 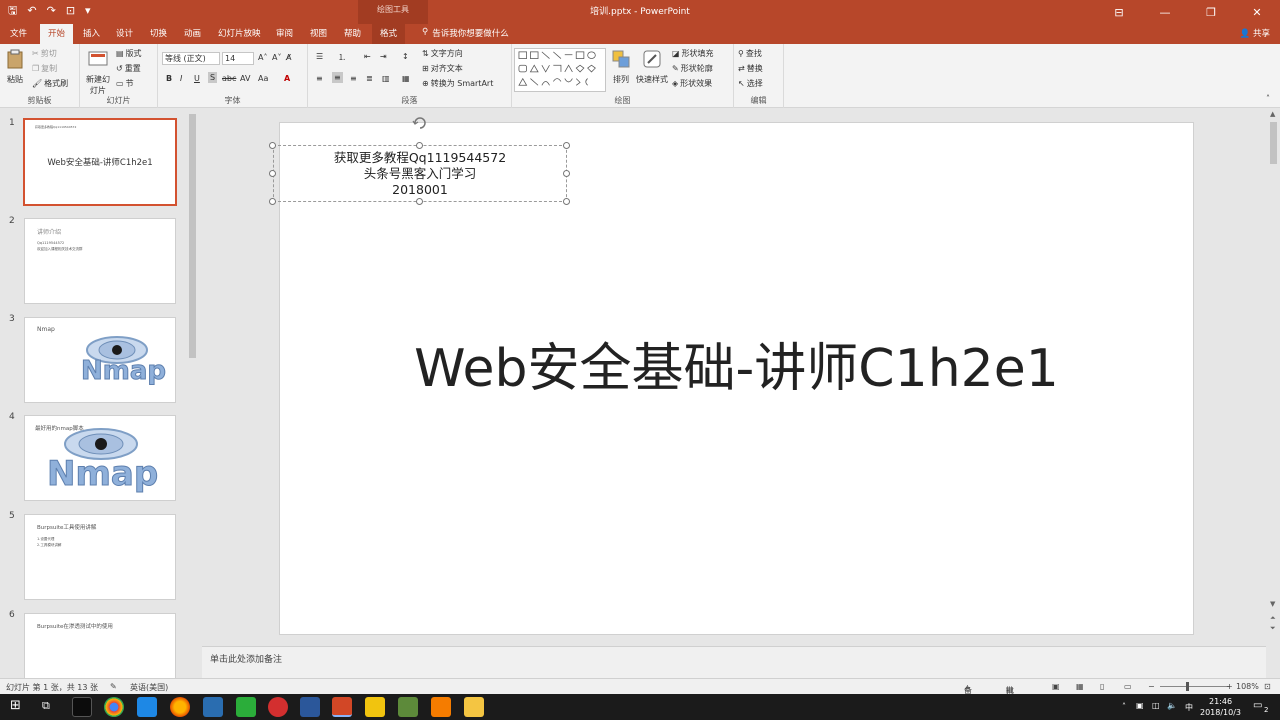 What do you see at coordinates (98, 72) in the screenshot?
I see `new-slide-button: 新建幻灯片` at bounding box center [98, 72].